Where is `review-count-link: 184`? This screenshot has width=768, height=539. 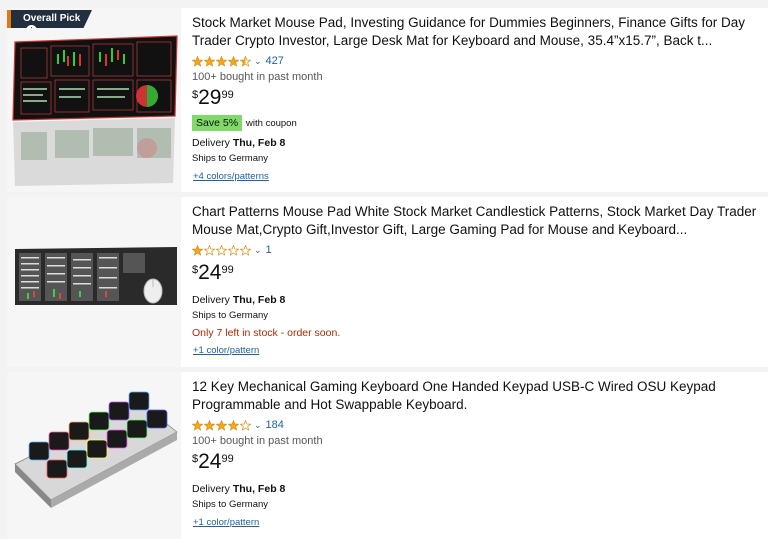
review-count-link: 184 is located at coordinates (275, 425).